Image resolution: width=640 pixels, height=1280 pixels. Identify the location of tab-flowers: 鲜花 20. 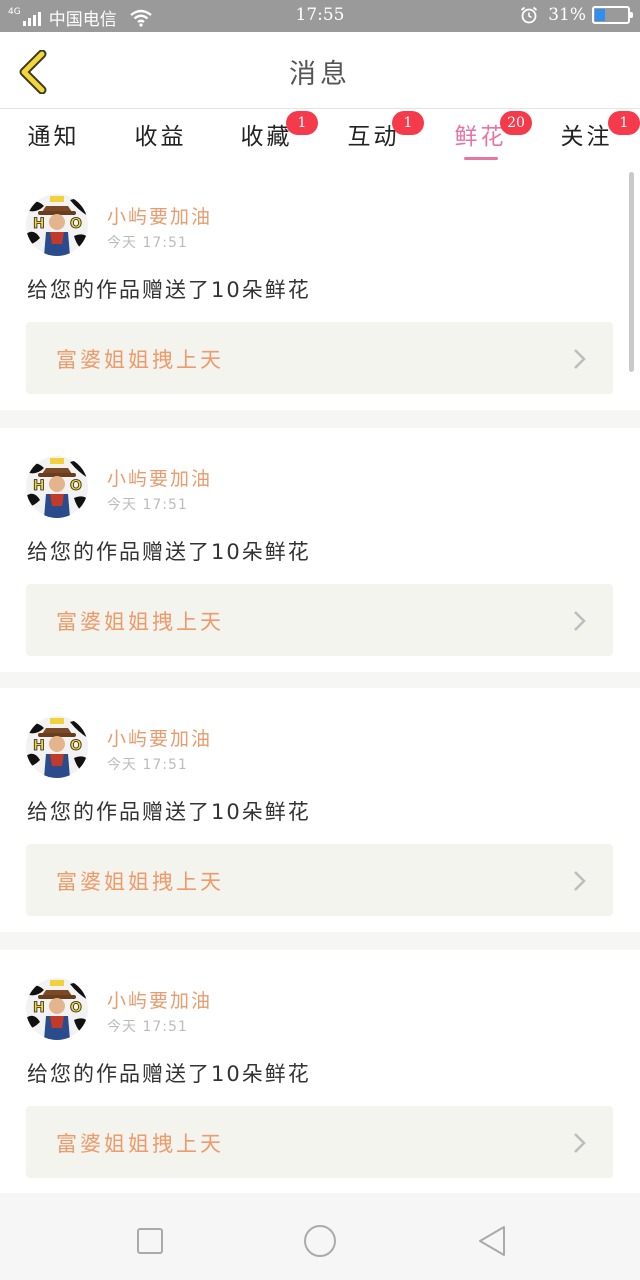
(480, 137).